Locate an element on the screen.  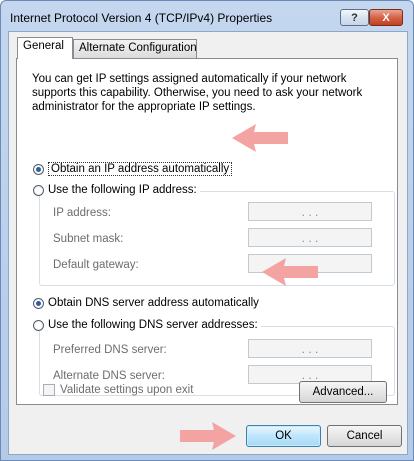
cancel-button: Cancel is located at coordinates (364, 436).